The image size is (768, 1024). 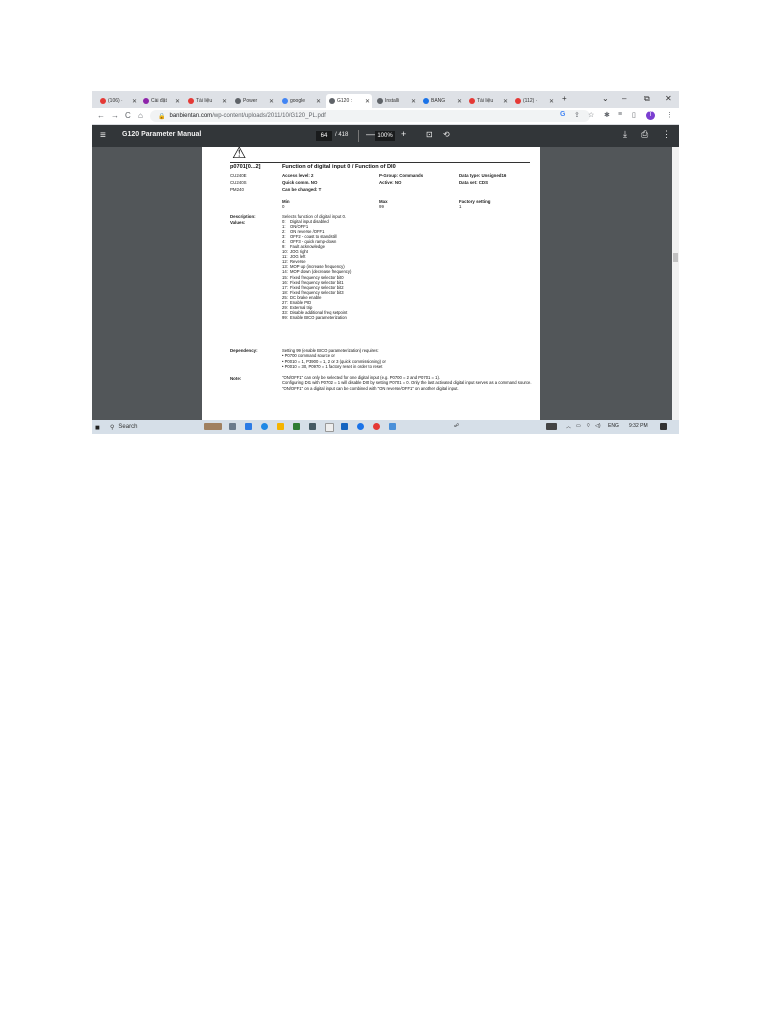 What do you see at coordinates (162, 116) in the screenshot?
I see `lock-icon: 🔒` at bounding box center [162, 116].